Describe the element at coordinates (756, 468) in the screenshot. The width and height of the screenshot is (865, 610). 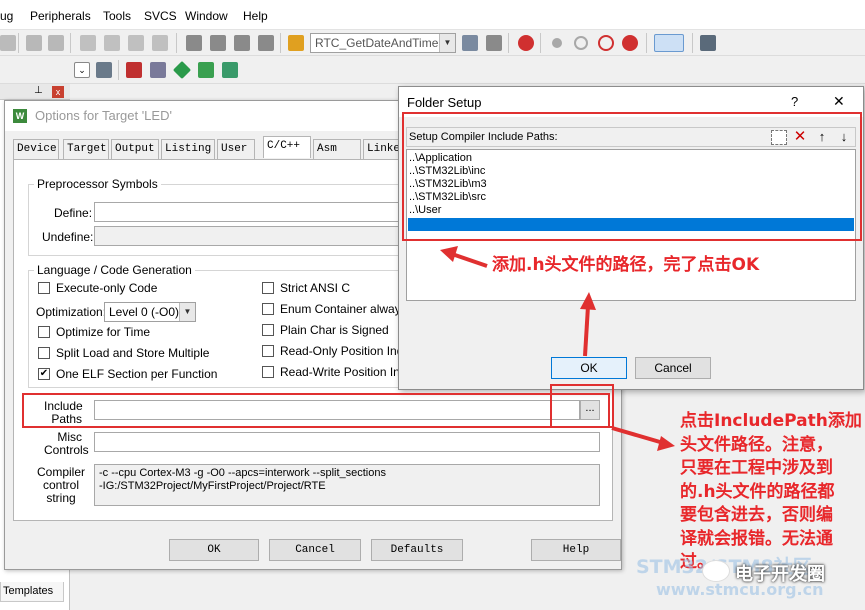
I see `annotation-line-3: 只要在工程中涉及到` at that location.